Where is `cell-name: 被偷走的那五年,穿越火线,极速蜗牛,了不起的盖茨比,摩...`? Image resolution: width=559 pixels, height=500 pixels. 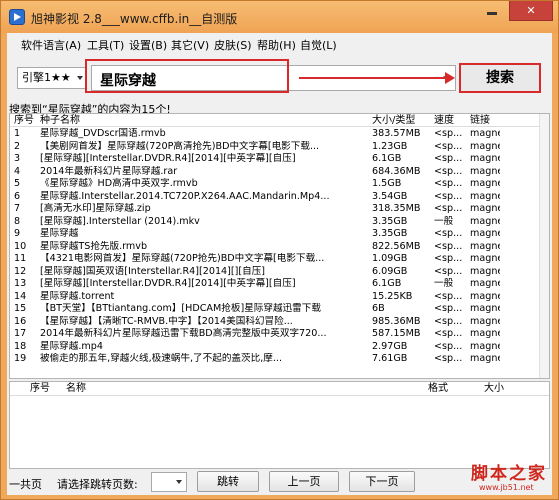 cell-name: 被偷走的那五年,穿越火线,极速蜗牛,了不起的盖茨比,摩... is located at coordinates (161, 358).